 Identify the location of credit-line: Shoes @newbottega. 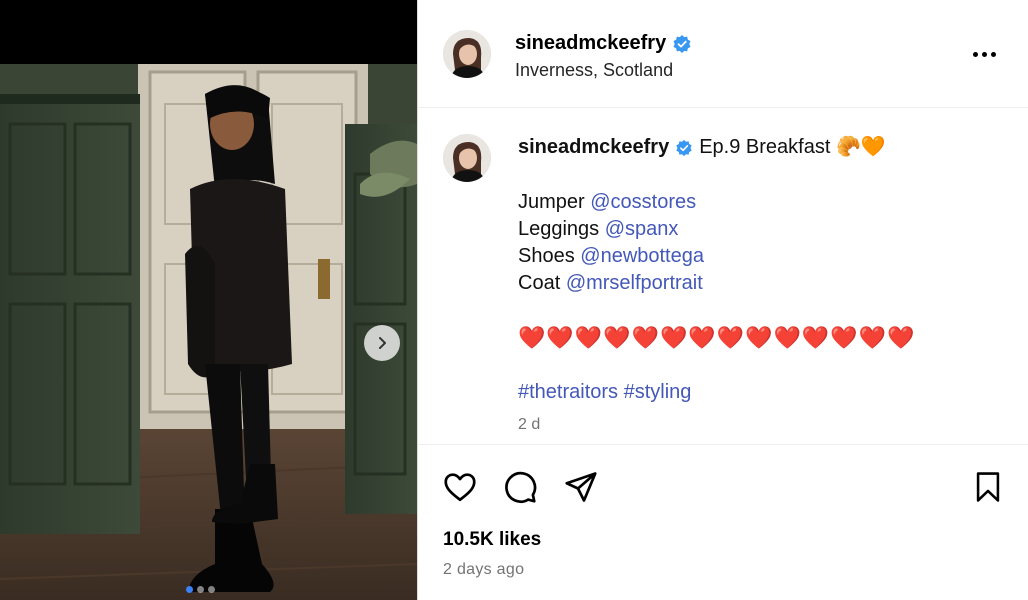
(758, 256).